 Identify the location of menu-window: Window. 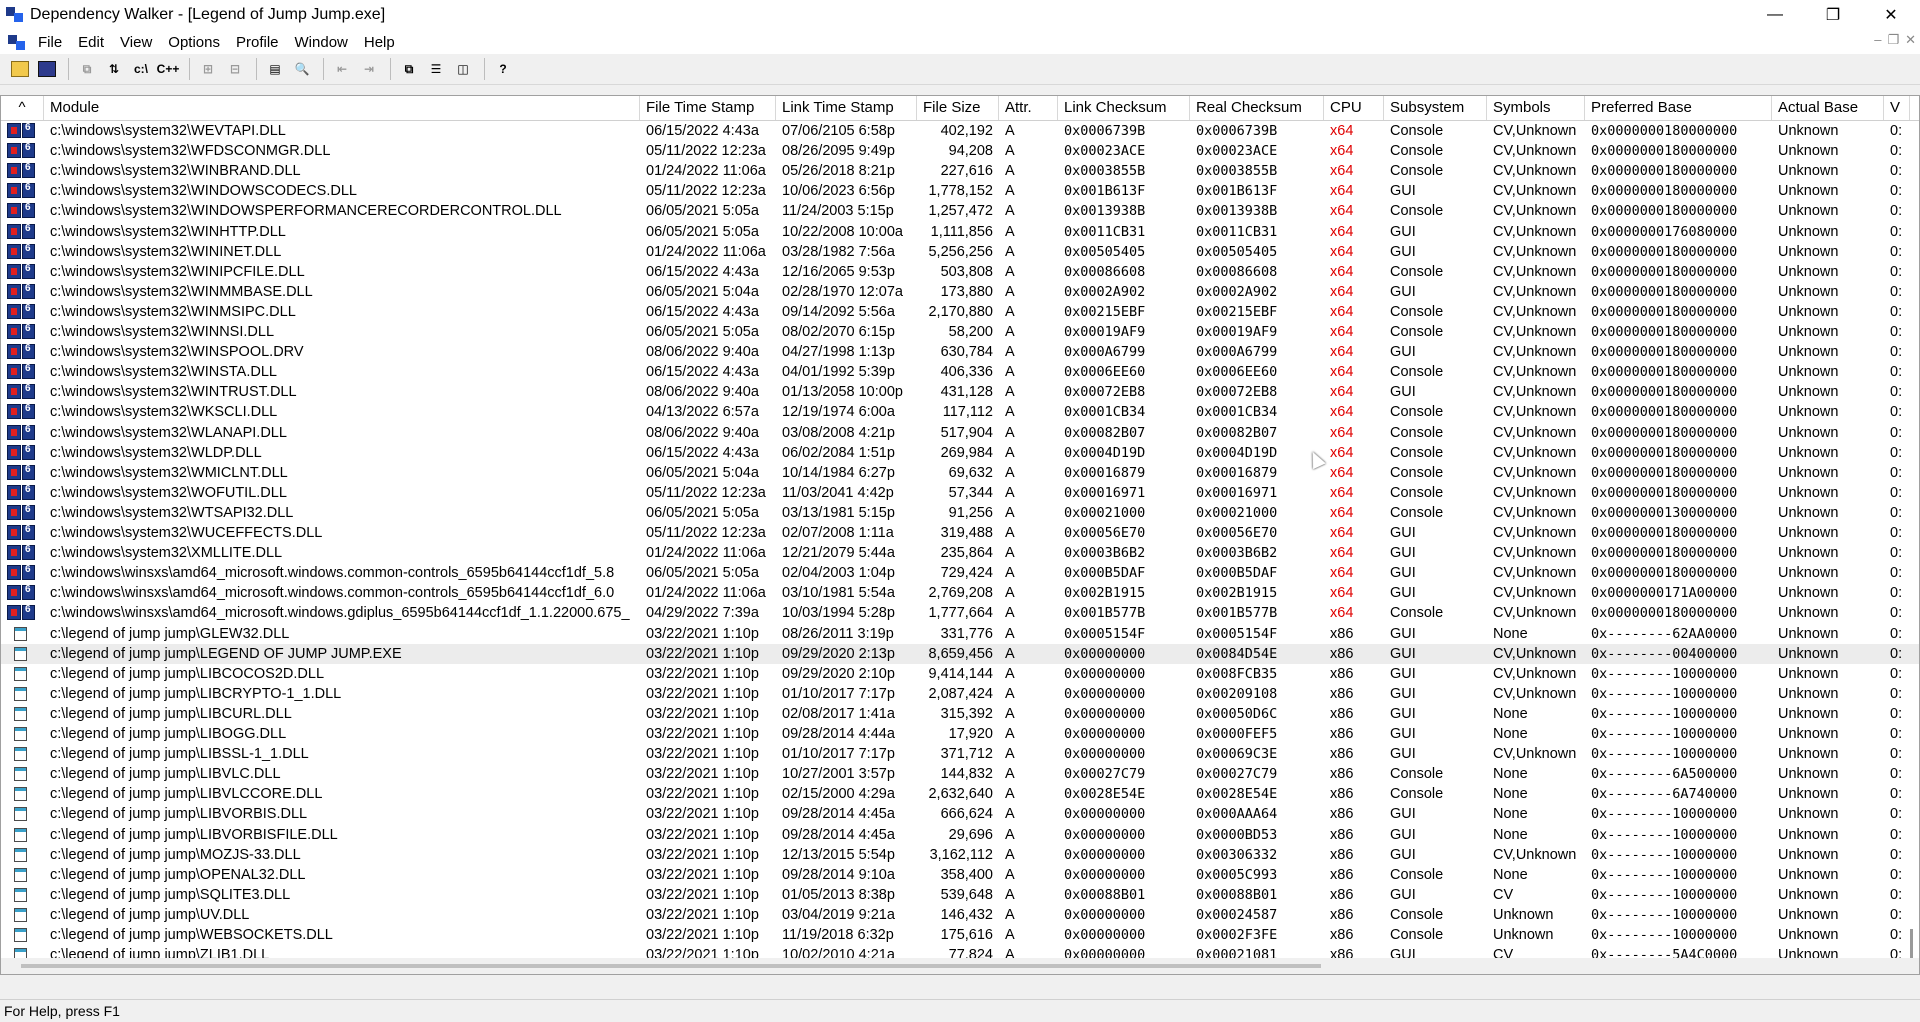
(321, 42).